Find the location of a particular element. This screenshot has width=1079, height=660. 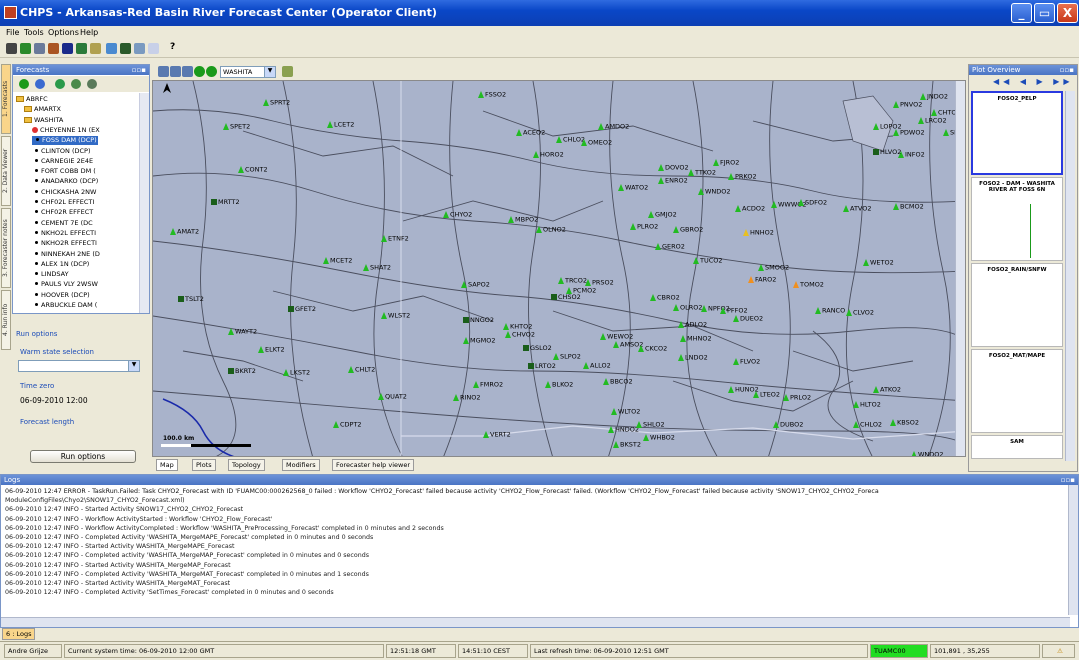

tree-node: NKHO2R EFFECTI is located at coordinates (64, 243).